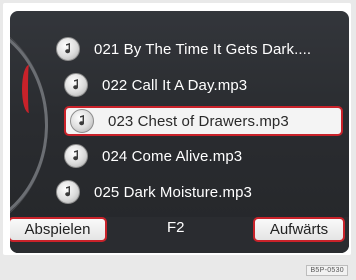  I want to click on track-item-025: 025 Dark Moisture.mp3, so click(196, 192).